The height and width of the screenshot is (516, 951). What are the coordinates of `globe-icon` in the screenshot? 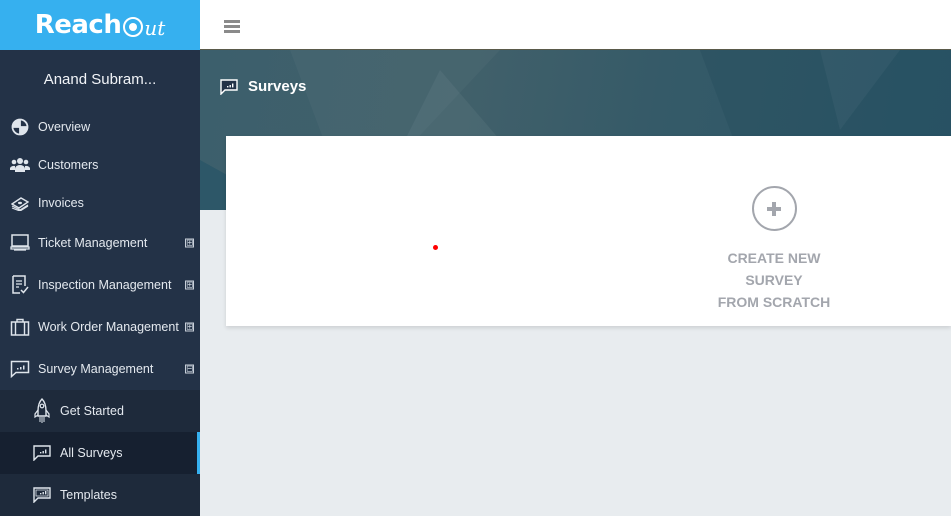 It's located at (20, 127).